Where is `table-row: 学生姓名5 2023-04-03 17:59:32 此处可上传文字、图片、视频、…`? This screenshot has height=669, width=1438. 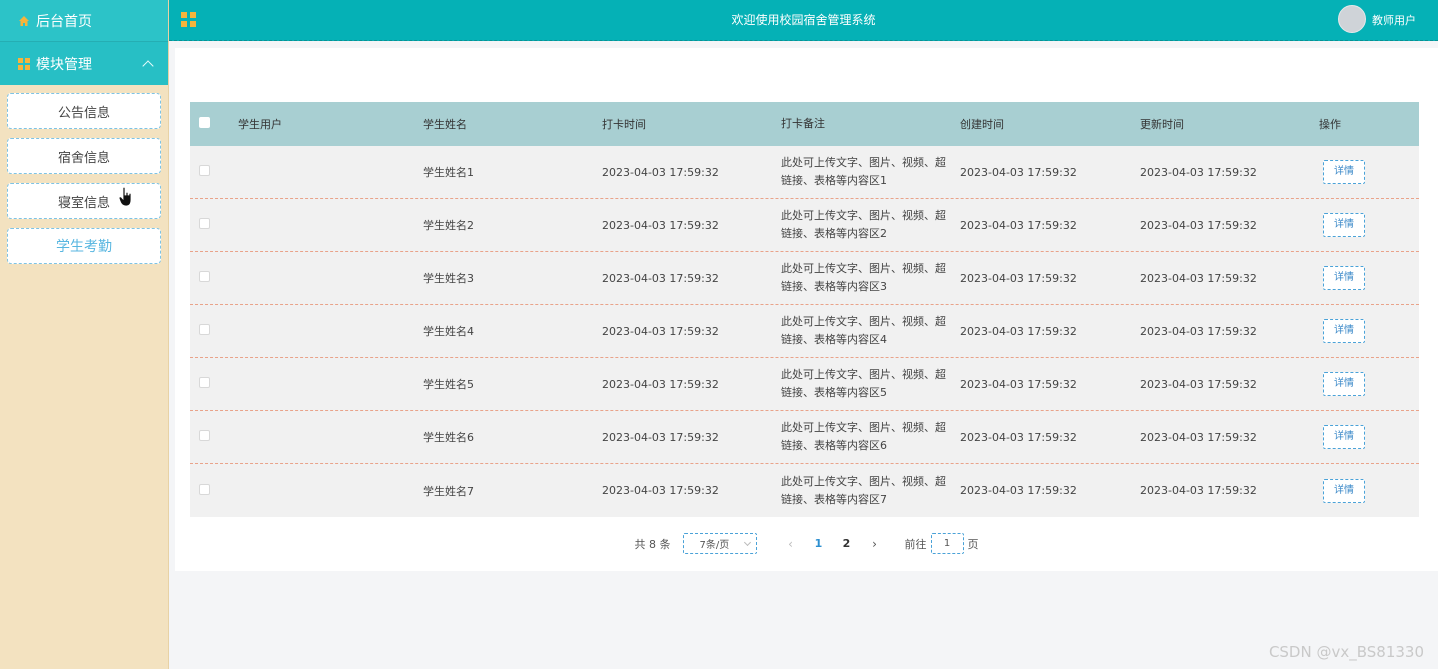 table-row: 学生姓名5 2023-04-03 17:59:32 此处可上传文字、图片、视频、… is located at coordinates (804, 384).